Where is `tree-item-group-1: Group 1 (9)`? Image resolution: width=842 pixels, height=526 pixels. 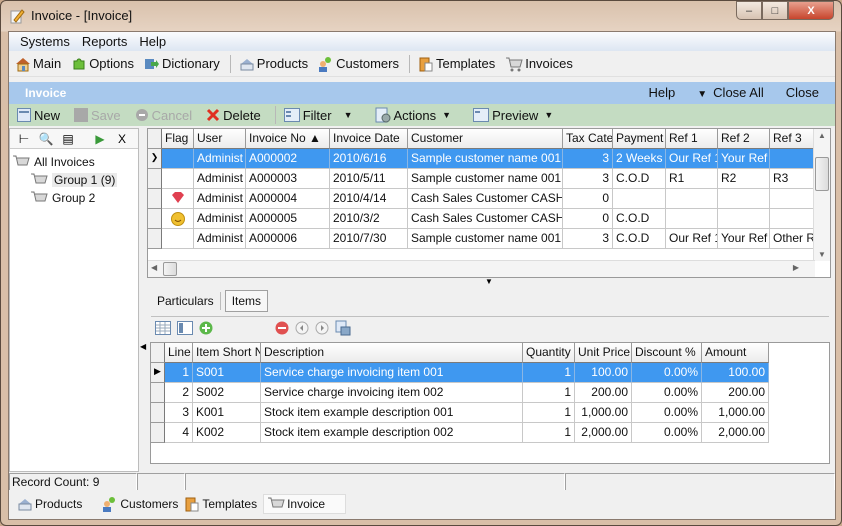
tree-item-group-1: Group 1 (9) is located at coordinates (75, 180).